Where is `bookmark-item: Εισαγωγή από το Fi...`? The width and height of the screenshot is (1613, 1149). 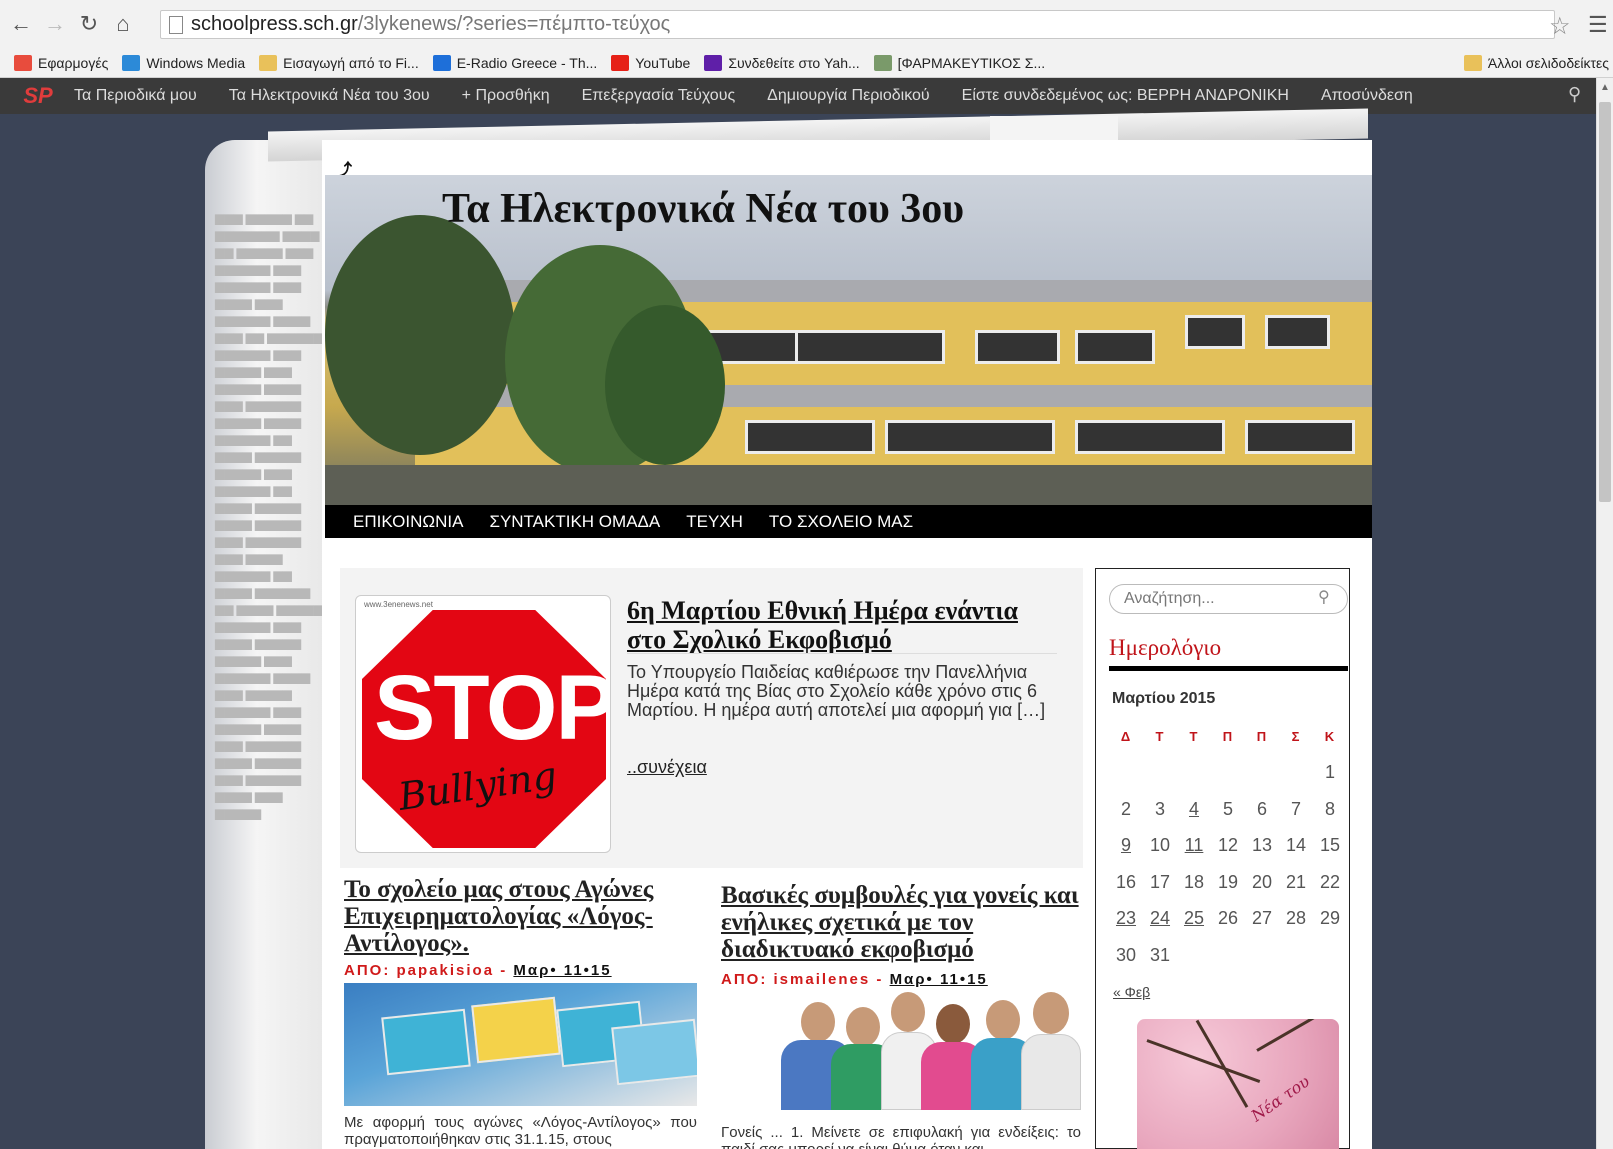 bookmark-item: Εισαγωγή από το Fi... is located at coordinates (339, 62).